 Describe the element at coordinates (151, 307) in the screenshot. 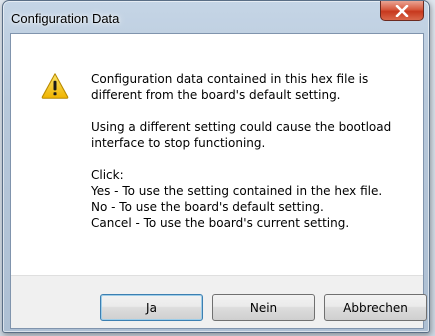

I see `yes-button: Ja` at that location.